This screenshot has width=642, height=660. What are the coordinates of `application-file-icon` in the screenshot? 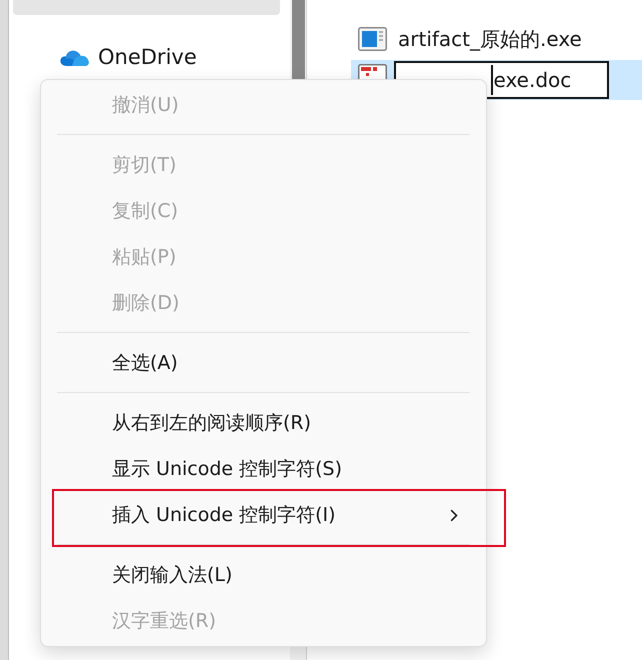 It's located at (372, 39).